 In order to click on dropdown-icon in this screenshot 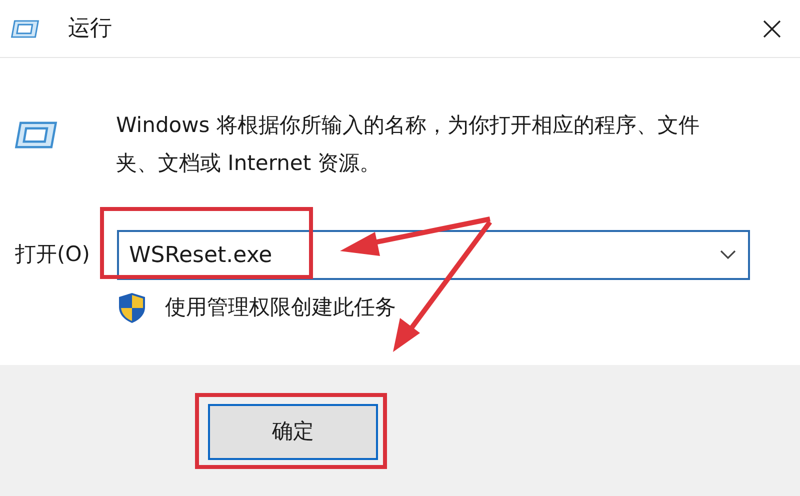, I will do `click(728, 255)`.